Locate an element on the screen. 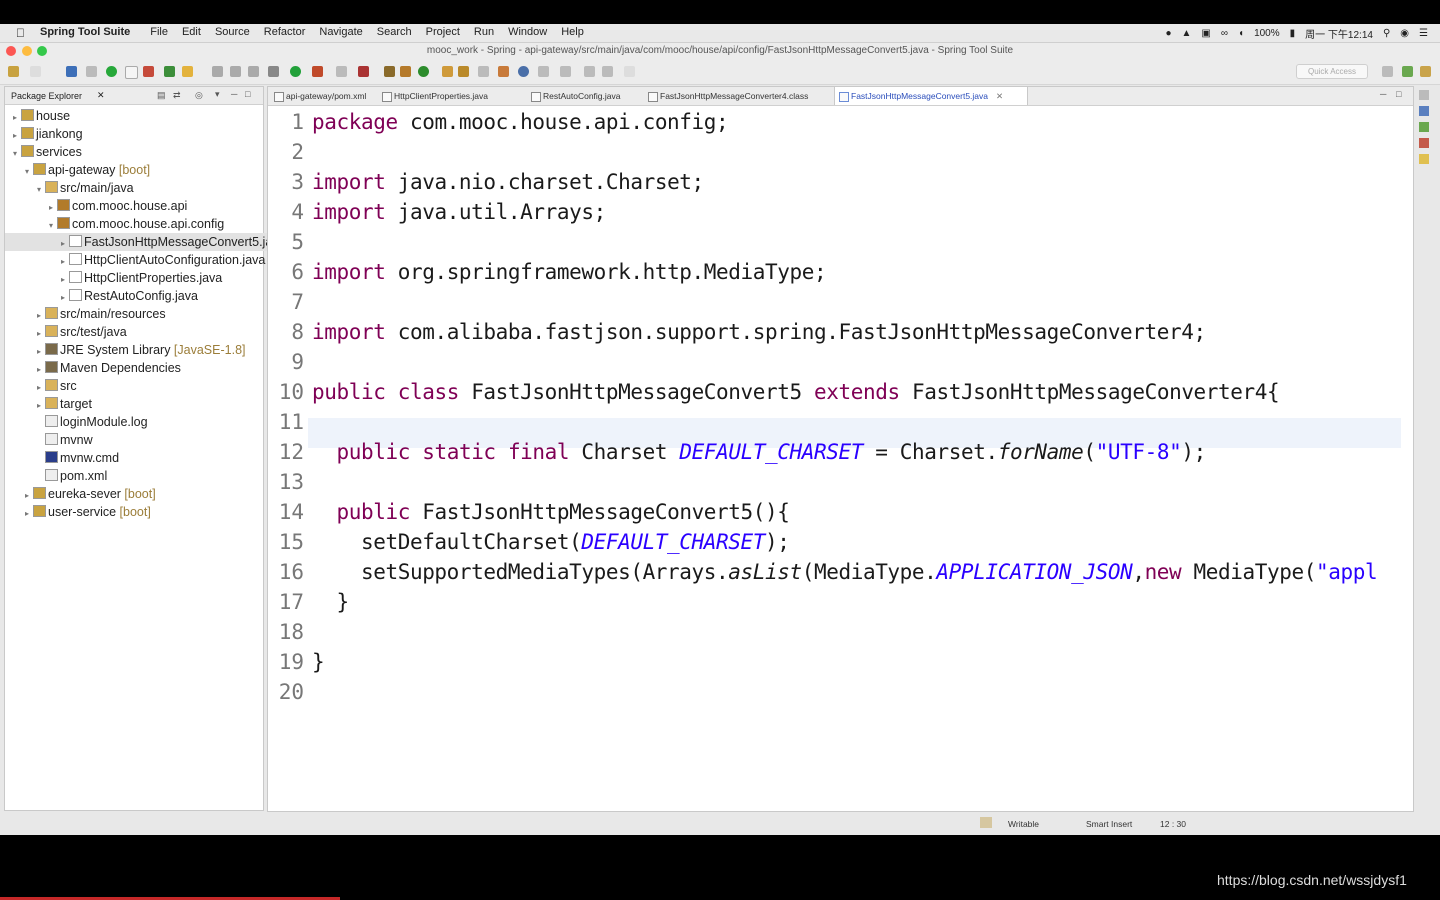 This screenshot has height=900, width=1440. tree-item: mvnw.cmd is located at coordinates (150, 458).